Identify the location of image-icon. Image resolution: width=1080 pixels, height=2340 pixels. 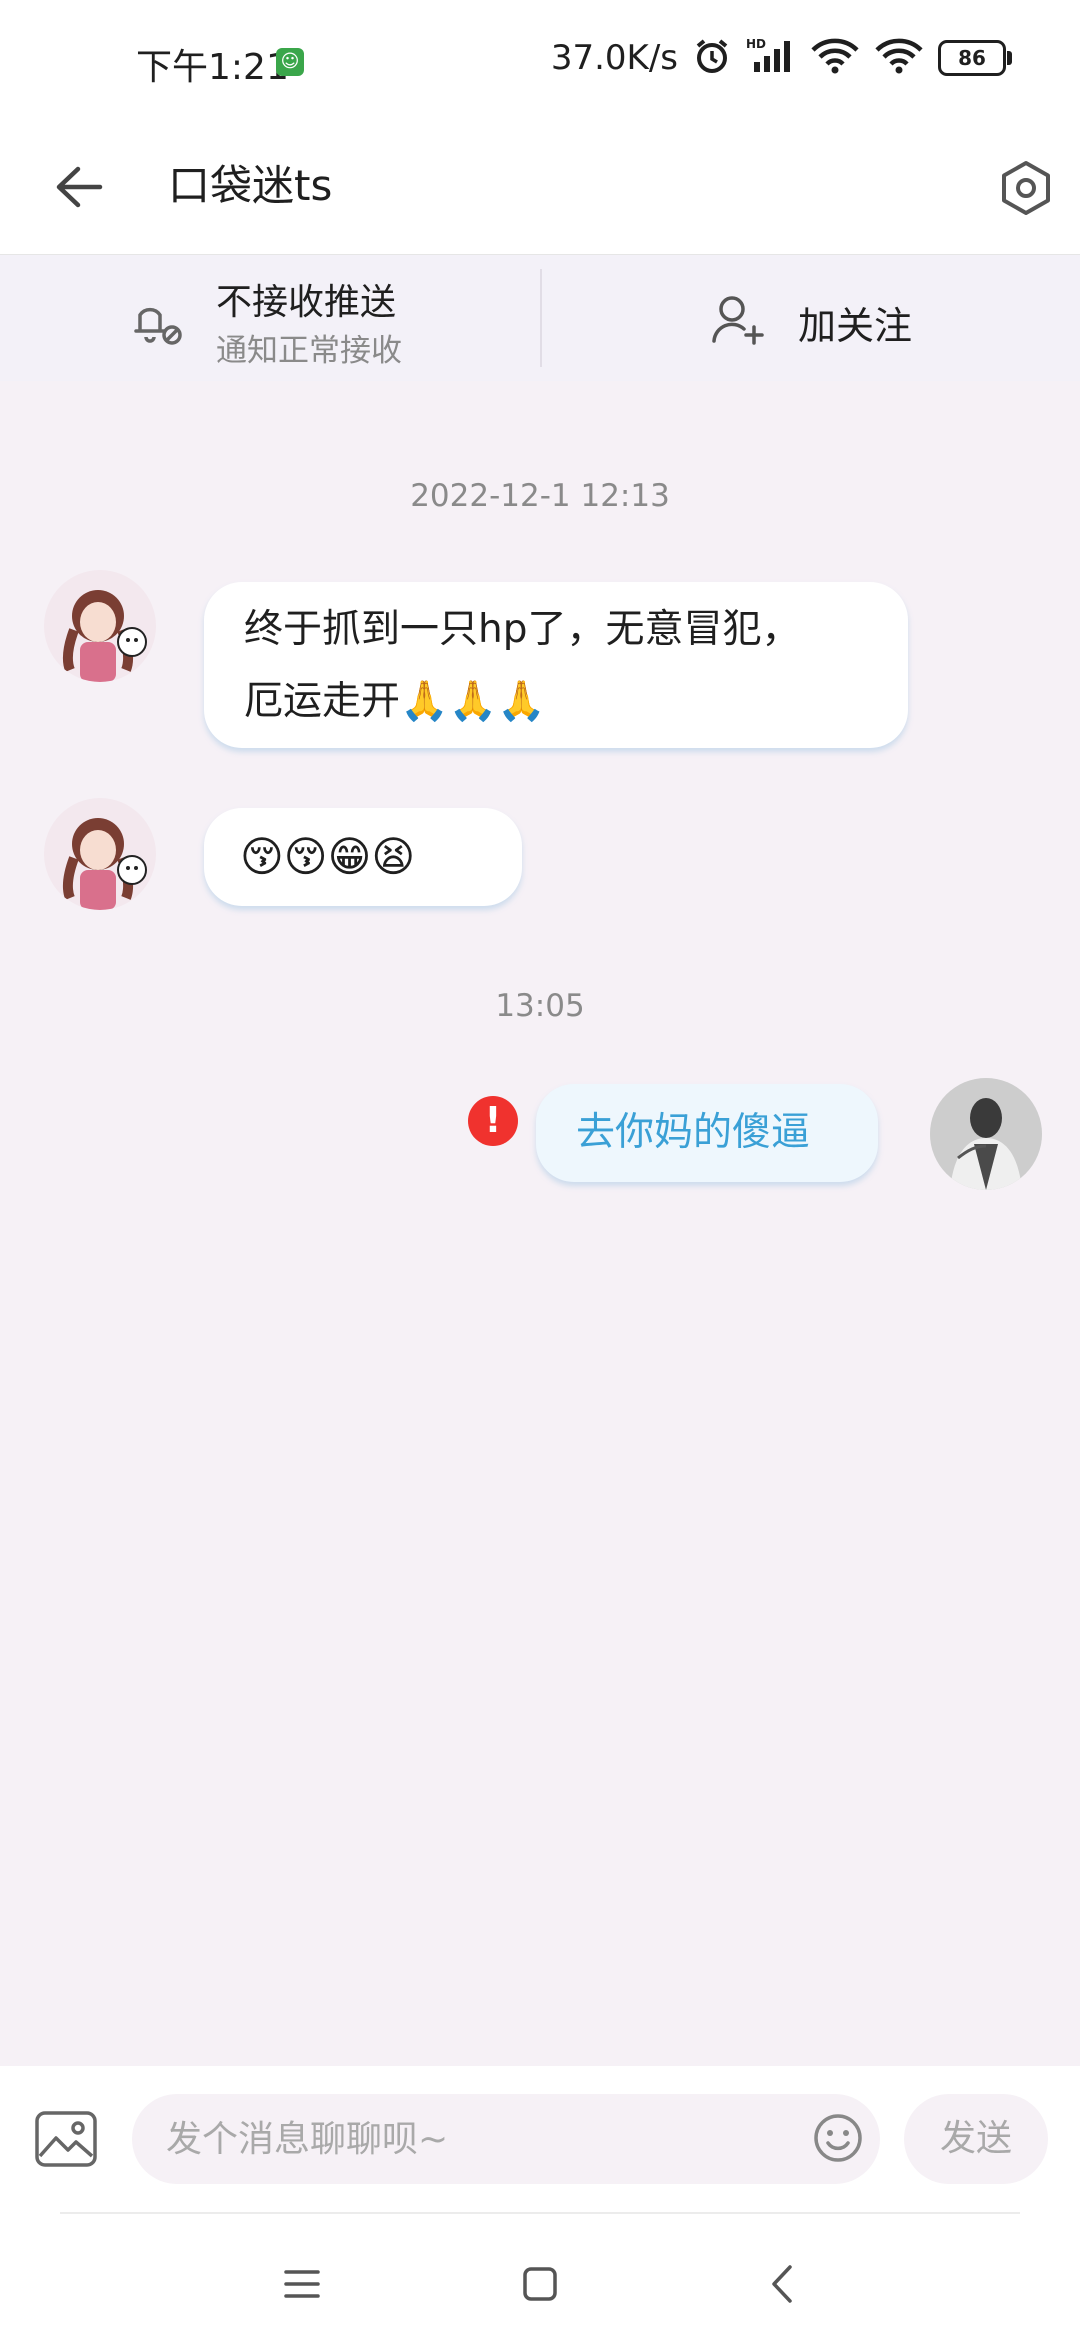
(66, 2139).